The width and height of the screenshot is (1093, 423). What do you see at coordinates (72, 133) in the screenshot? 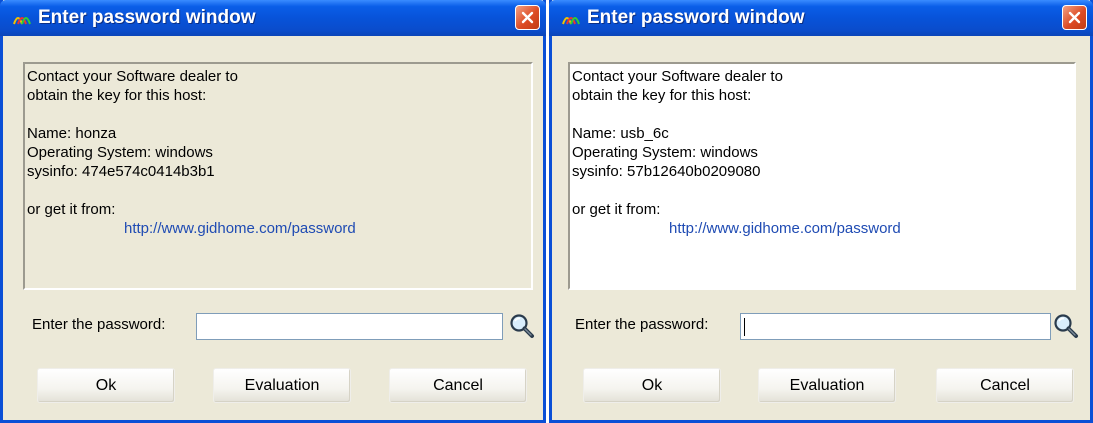
I see `host-name: Name: honza` at bounding box center [72, 133].